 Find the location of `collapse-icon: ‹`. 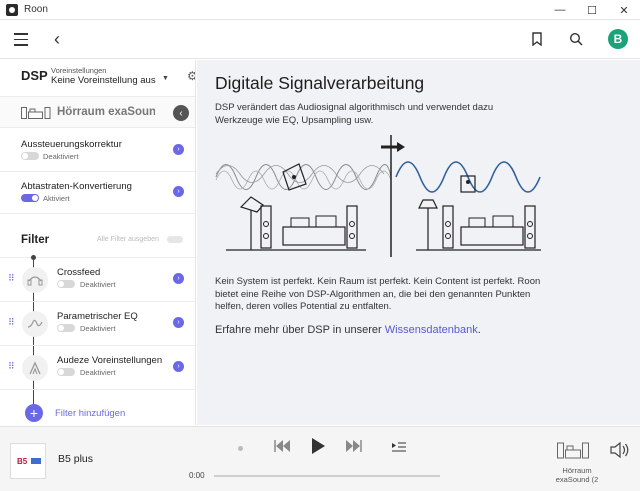

collapse-icon: ‹ is located at coordinates (181, 113).